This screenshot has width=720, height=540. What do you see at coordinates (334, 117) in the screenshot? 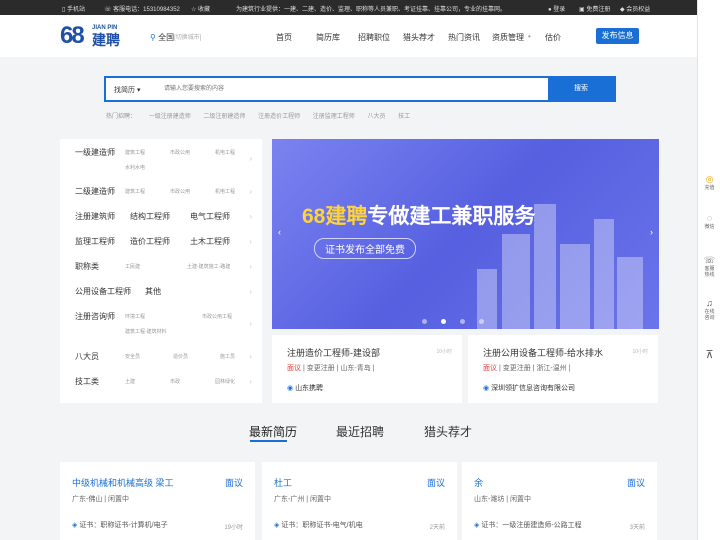
I see `hot-item: 注册监理工程师` at bounding box center [334, 117].